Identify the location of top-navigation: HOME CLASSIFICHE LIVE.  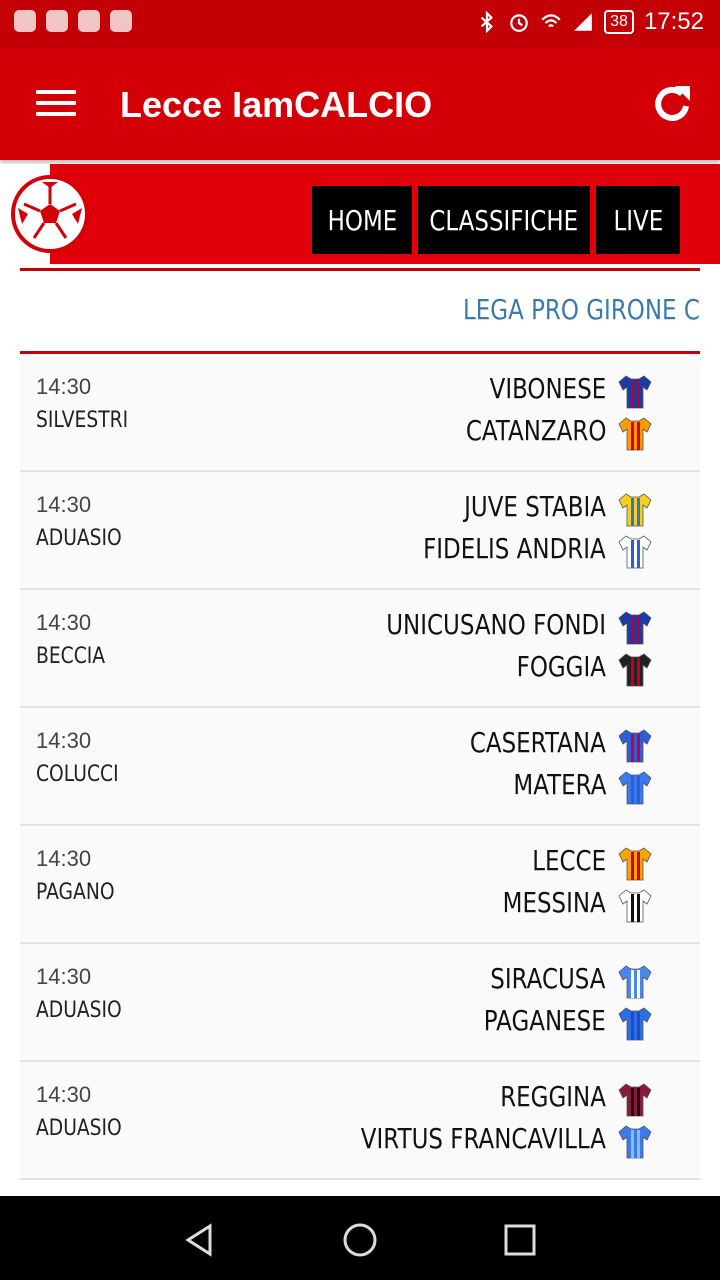
(496, 220).